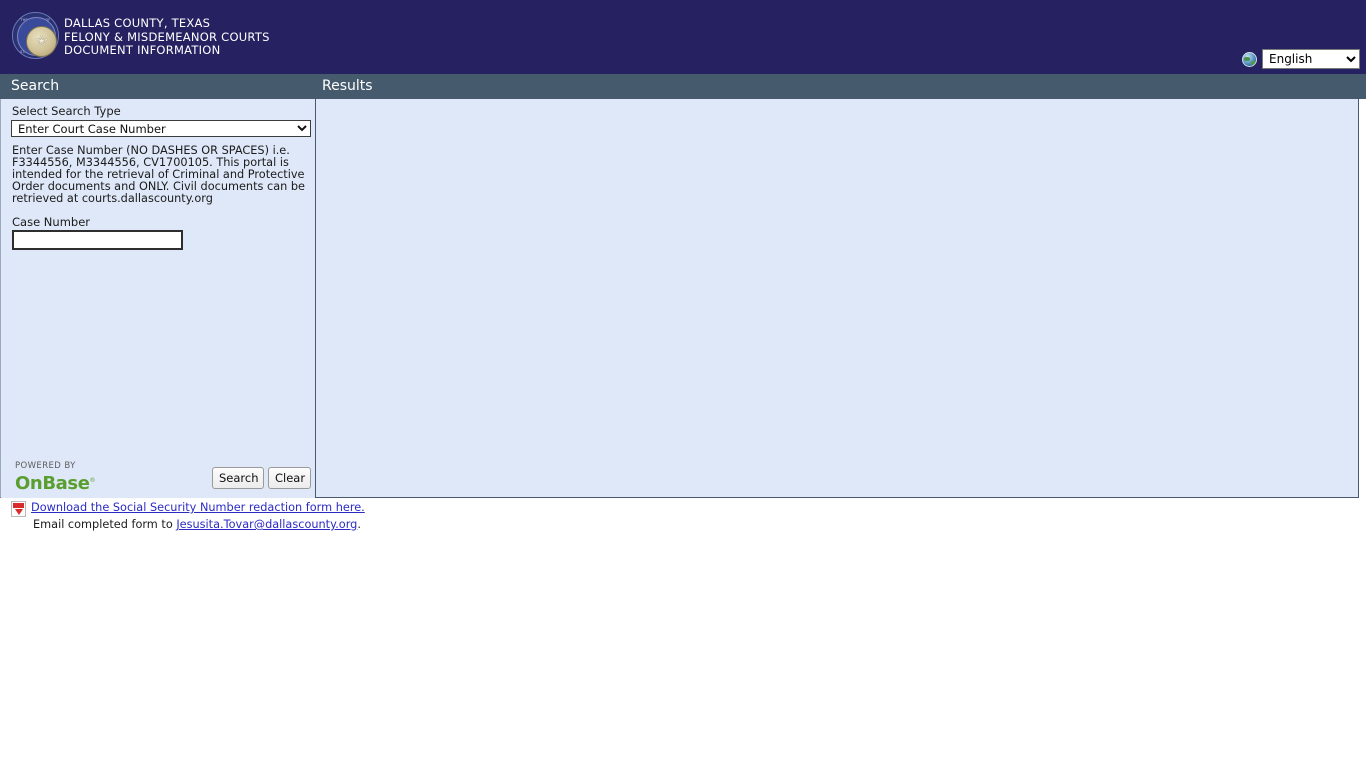 The height and width of the screenshot is (768, 1366). I want to click on seal-inner-disc: ✭, so click(41, 41).